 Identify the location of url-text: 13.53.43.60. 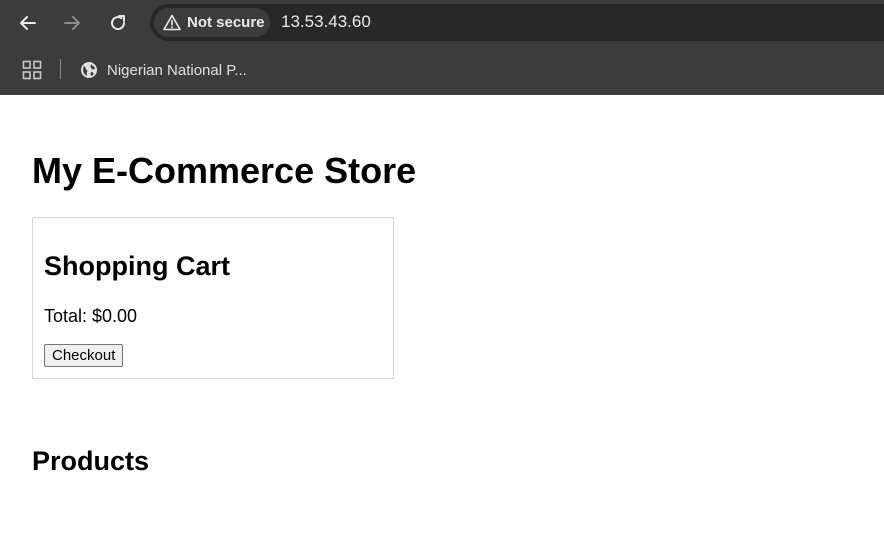
(326, 22).